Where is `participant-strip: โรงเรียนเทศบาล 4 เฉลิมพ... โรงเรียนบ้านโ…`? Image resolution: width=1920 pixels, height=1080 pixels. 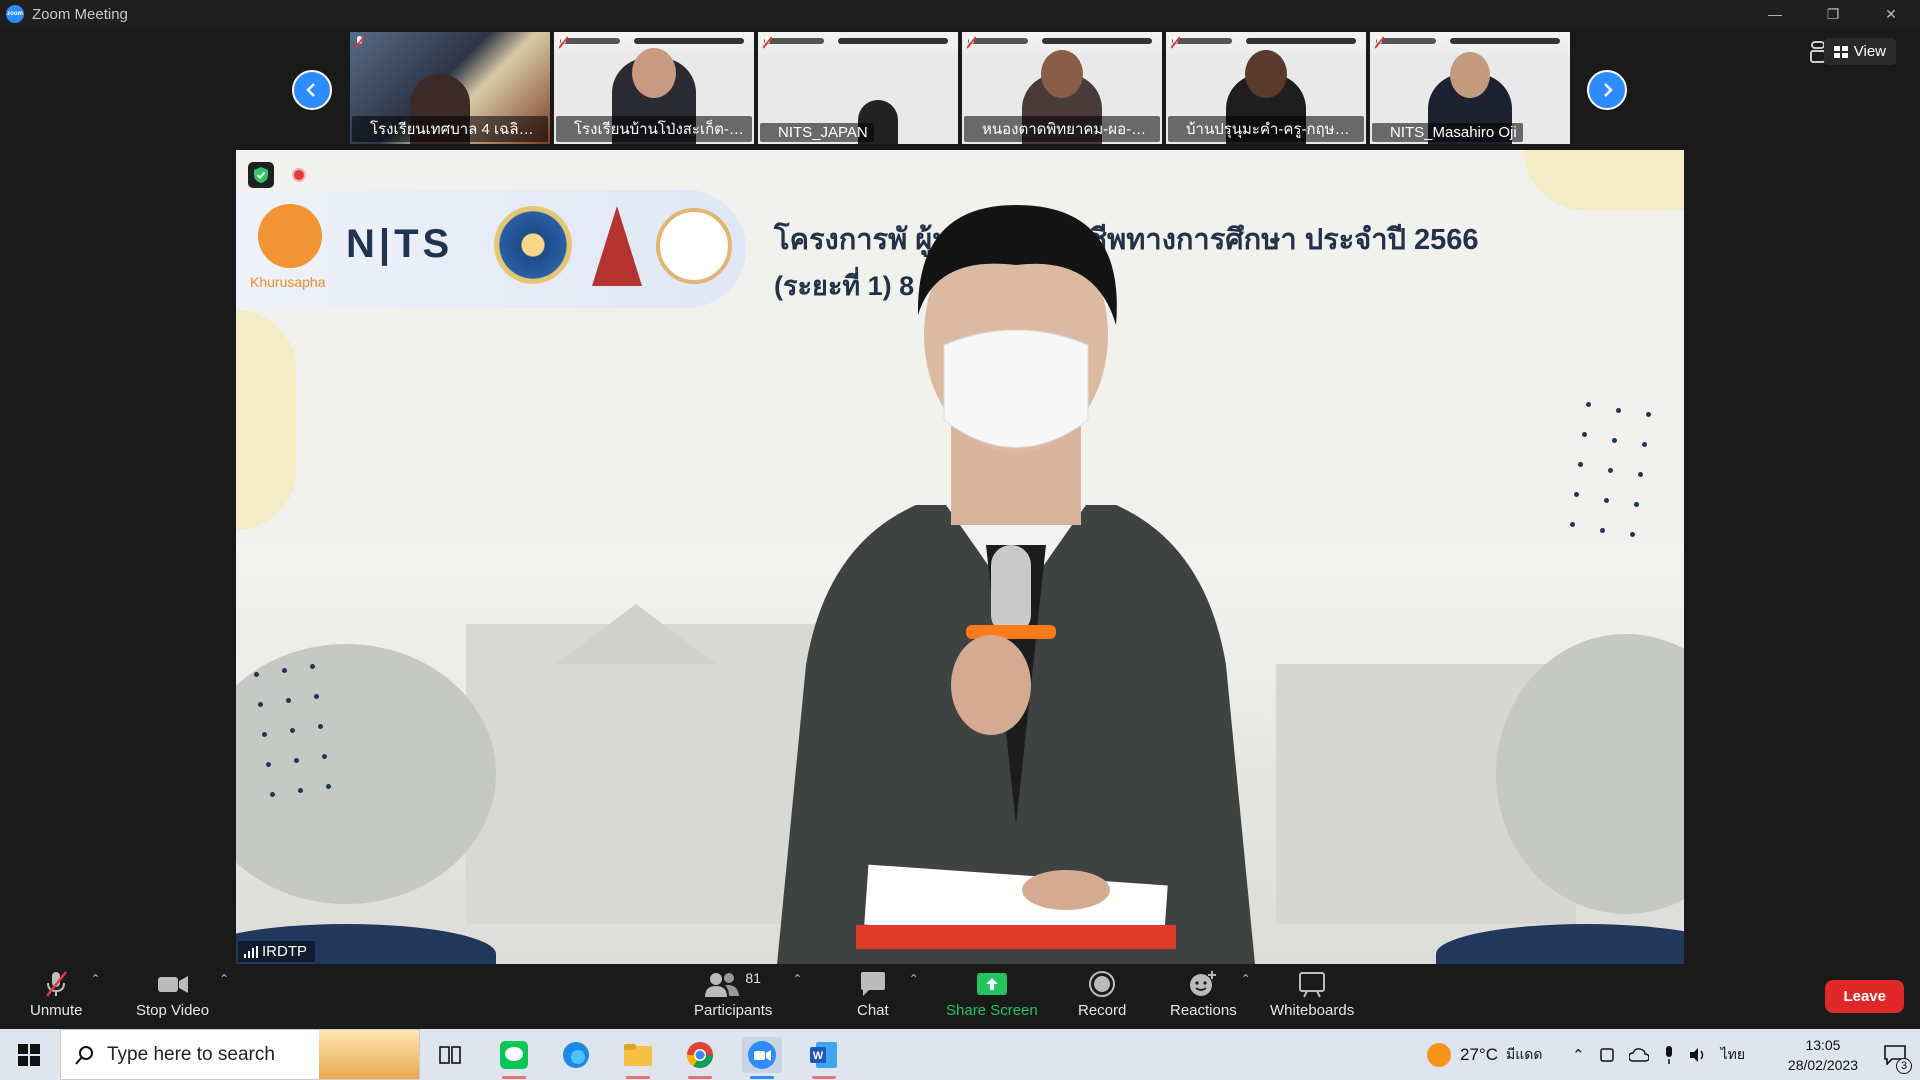
participant-strip: โรงเรียนเทศบาล 4 เฉลิมพ... โรงเรียนบ้านโ… is located at coordinates (960, 88).